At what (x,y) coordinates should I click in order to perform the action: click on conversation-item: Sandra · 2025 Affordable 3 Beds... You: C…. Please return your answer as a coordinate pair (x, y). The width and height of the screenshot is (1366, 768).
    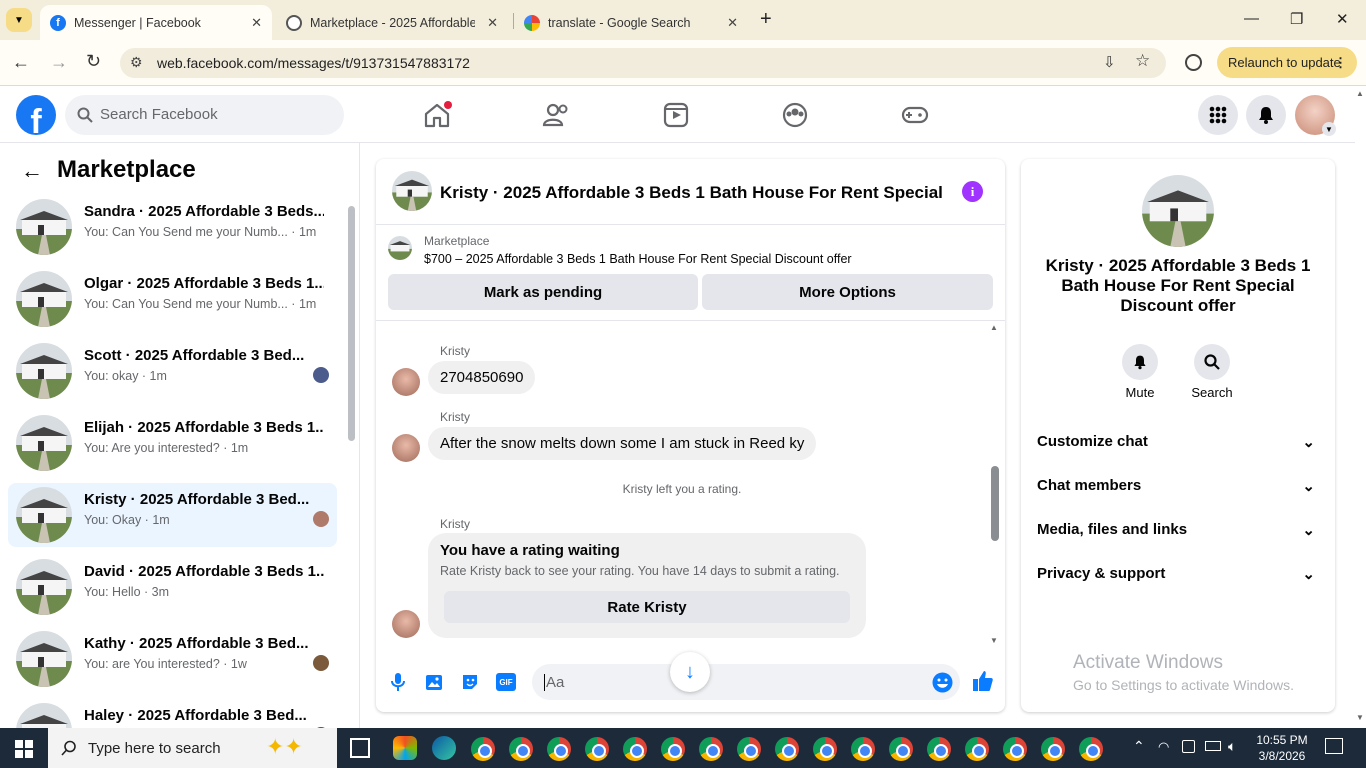
    Looking at the image, I should click on (172, 227).